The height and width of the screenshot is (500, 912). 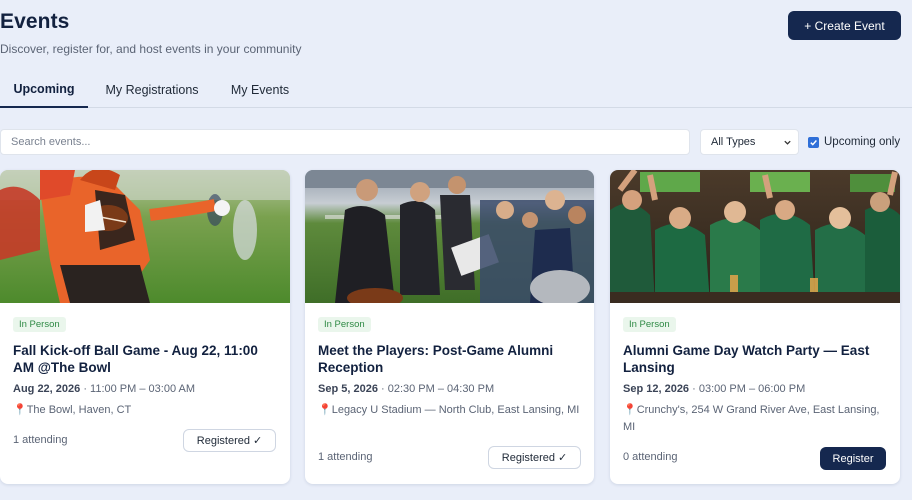 What do you see at coordinates (787, 144) in the screenshot?
I see `chevron-down-icon` at bounding box center [787, 144].